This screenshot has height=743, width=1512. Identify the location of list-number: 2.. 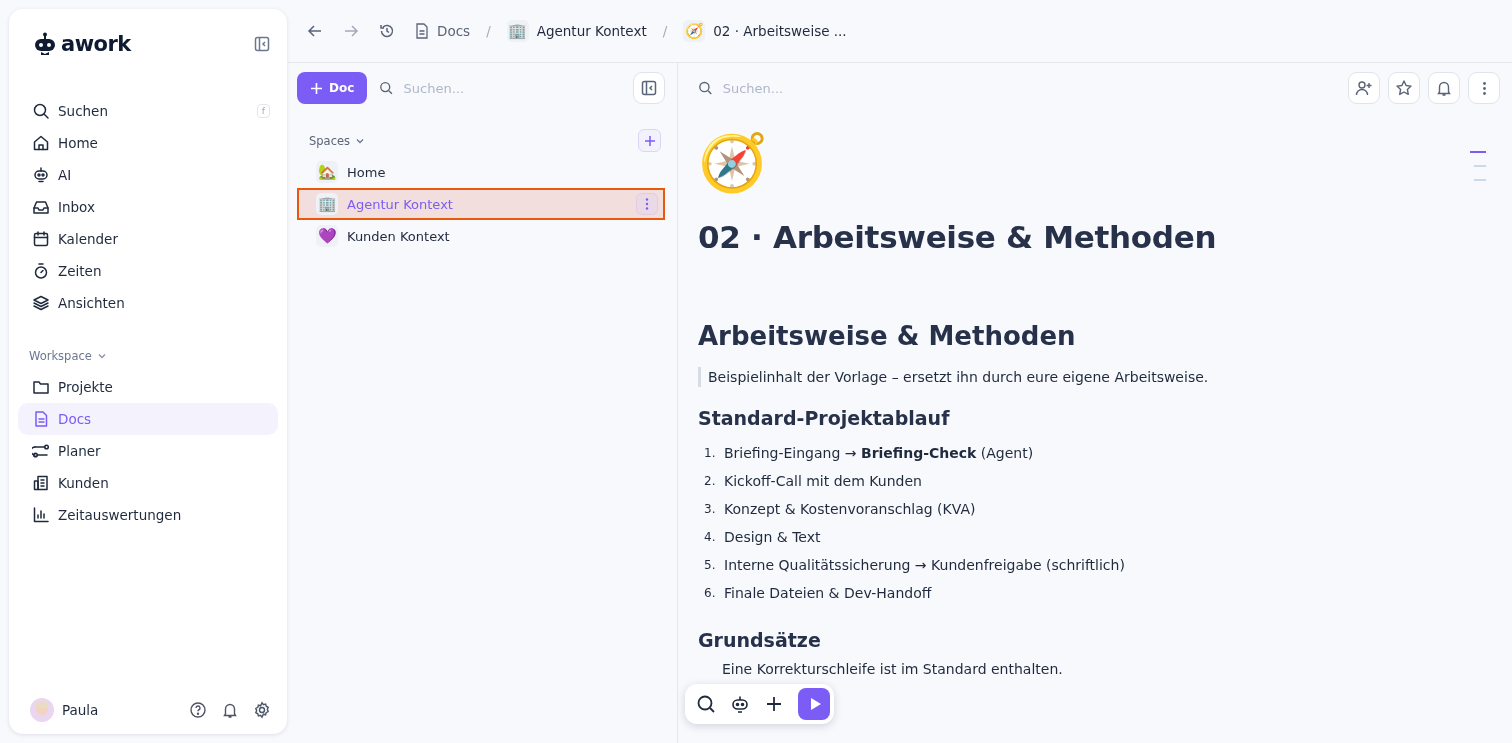
(710, 481).